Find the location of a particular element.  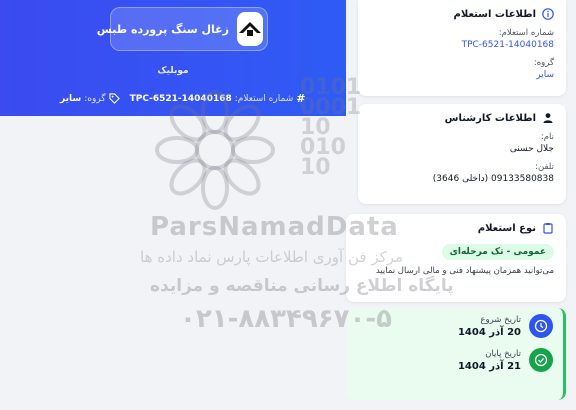

company-logo-icon is located at coordinates (250, 29).